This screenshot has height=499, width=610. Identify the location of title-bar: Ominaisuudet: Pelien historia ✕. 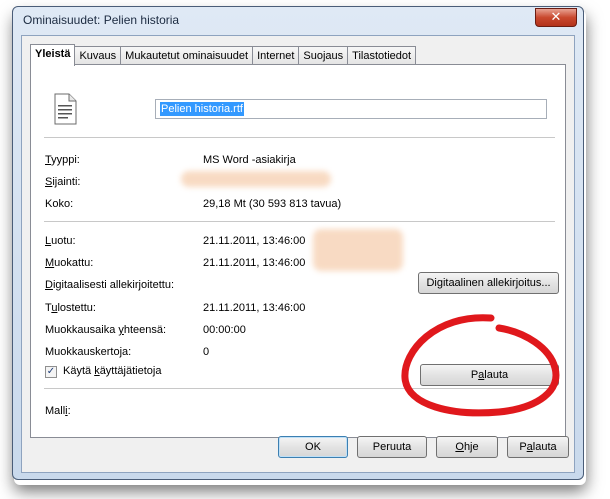
(298, 20).